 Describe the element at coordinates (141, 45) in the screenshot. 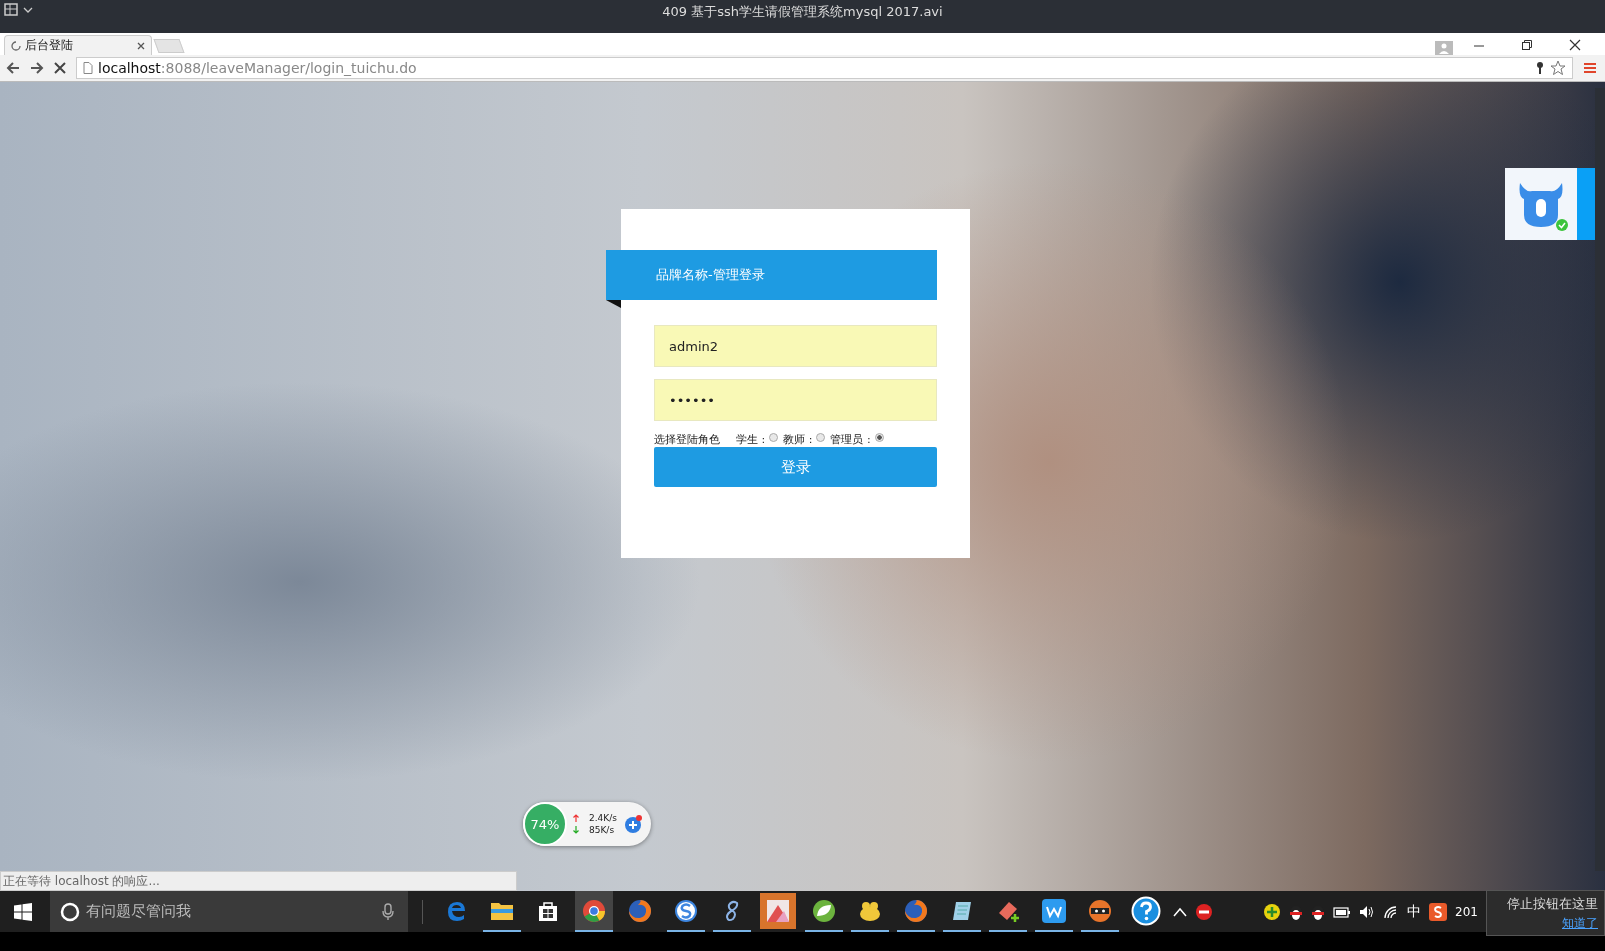

I see `close-tab-icon` at that location.